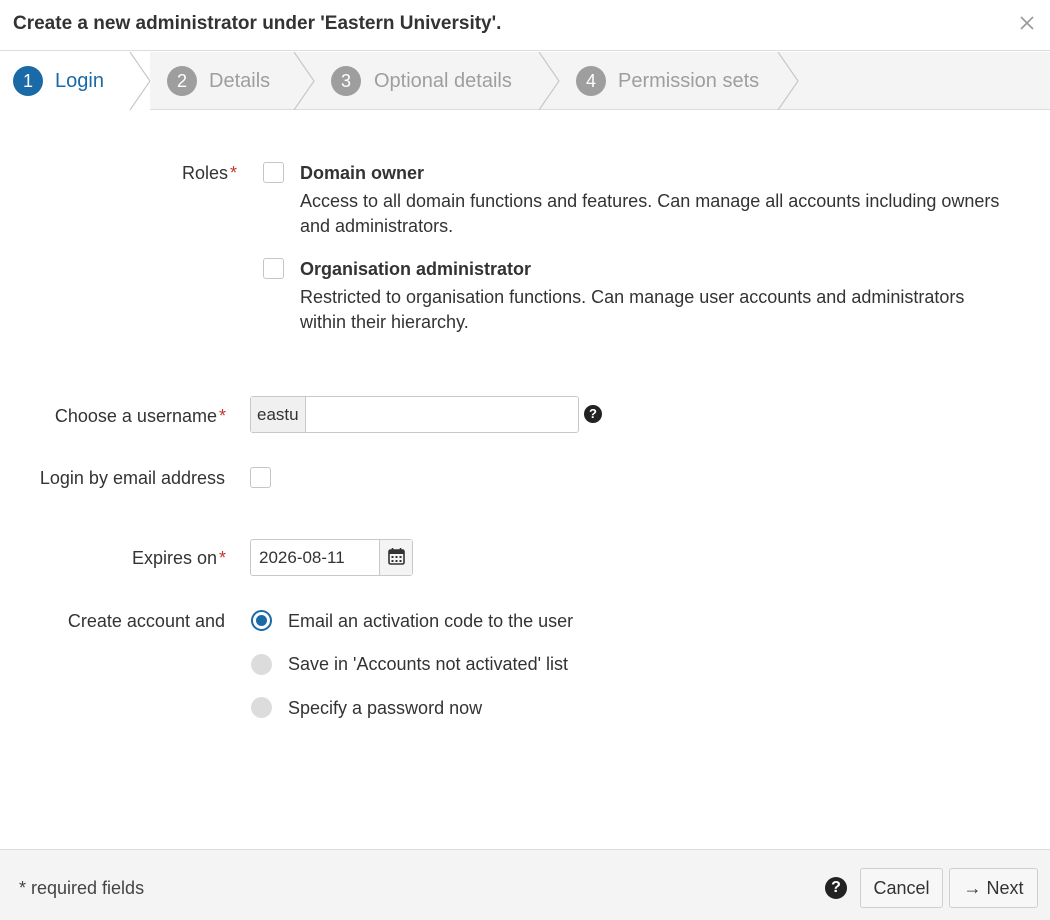 The image size is (1050, 920). What do you see at coordinates (79, 81) in the screenshot?
I see `step-label: Login` at bounding box center [79, 81].